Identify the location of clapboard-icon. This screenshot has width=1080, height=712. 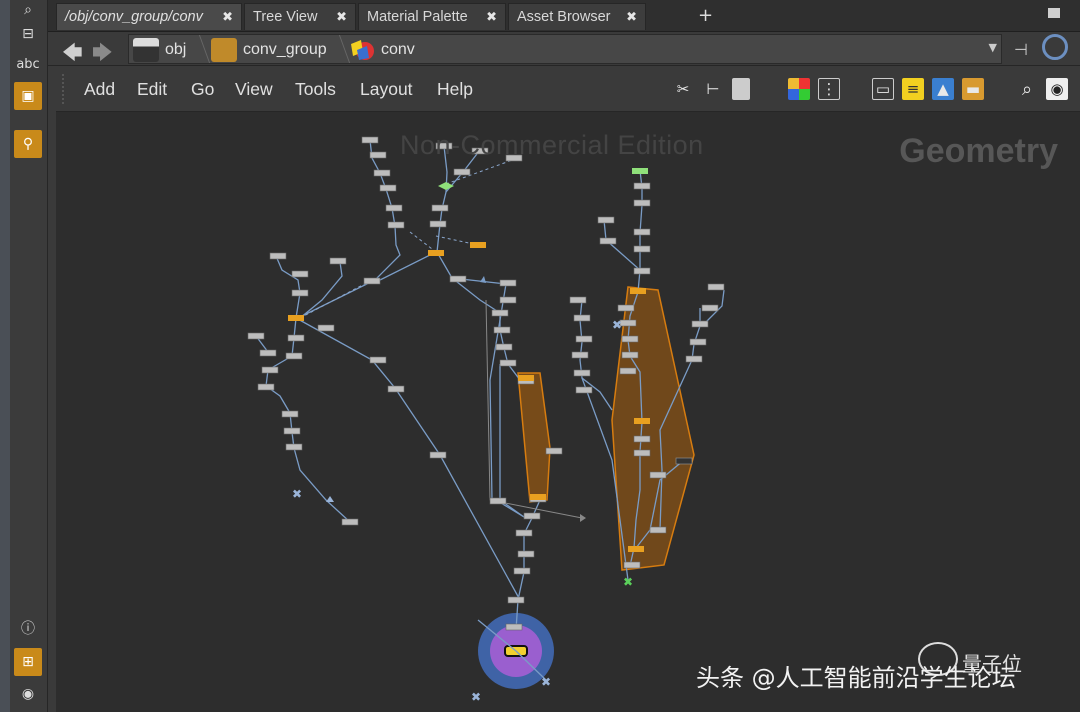
(146, 50).